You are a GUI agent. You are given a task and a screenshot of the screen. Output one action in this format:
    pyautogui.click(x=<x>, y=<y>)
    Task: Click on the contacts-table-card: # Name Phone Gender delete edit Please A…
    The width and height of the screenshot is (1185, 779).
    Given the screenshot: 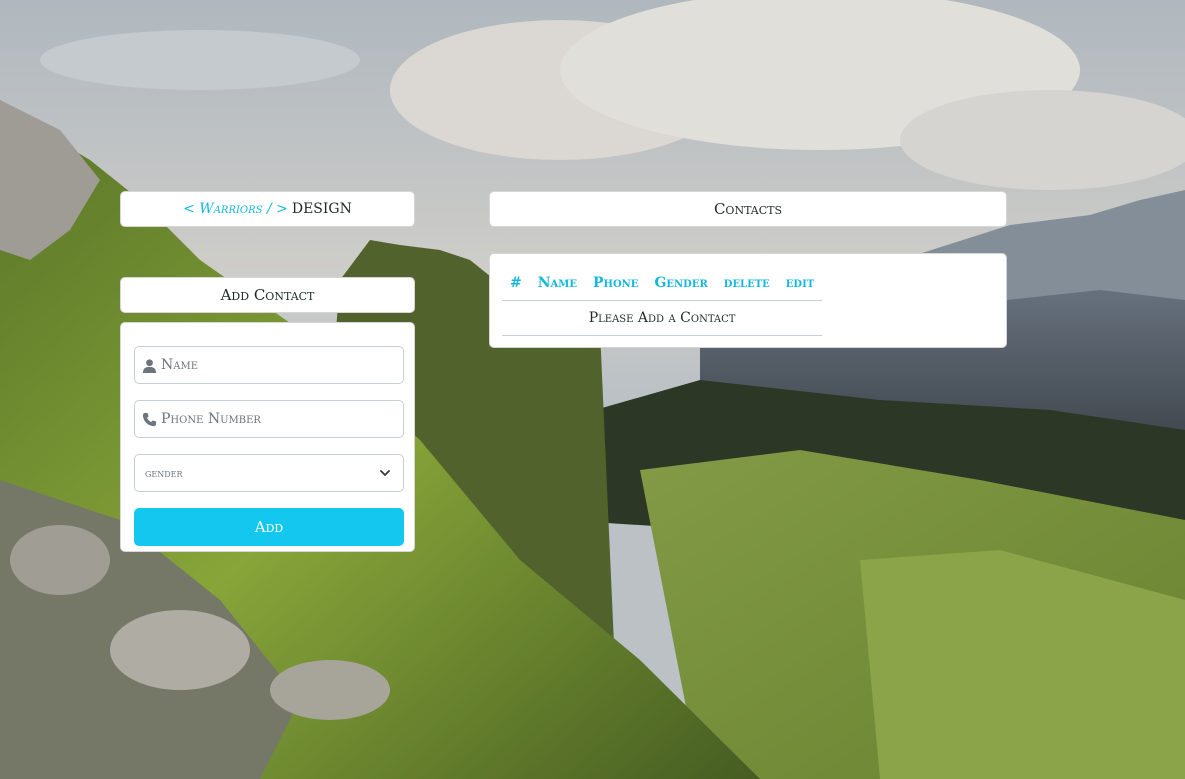 What is the action you would take?
    pyautogui.click(x=748, y=300)
    